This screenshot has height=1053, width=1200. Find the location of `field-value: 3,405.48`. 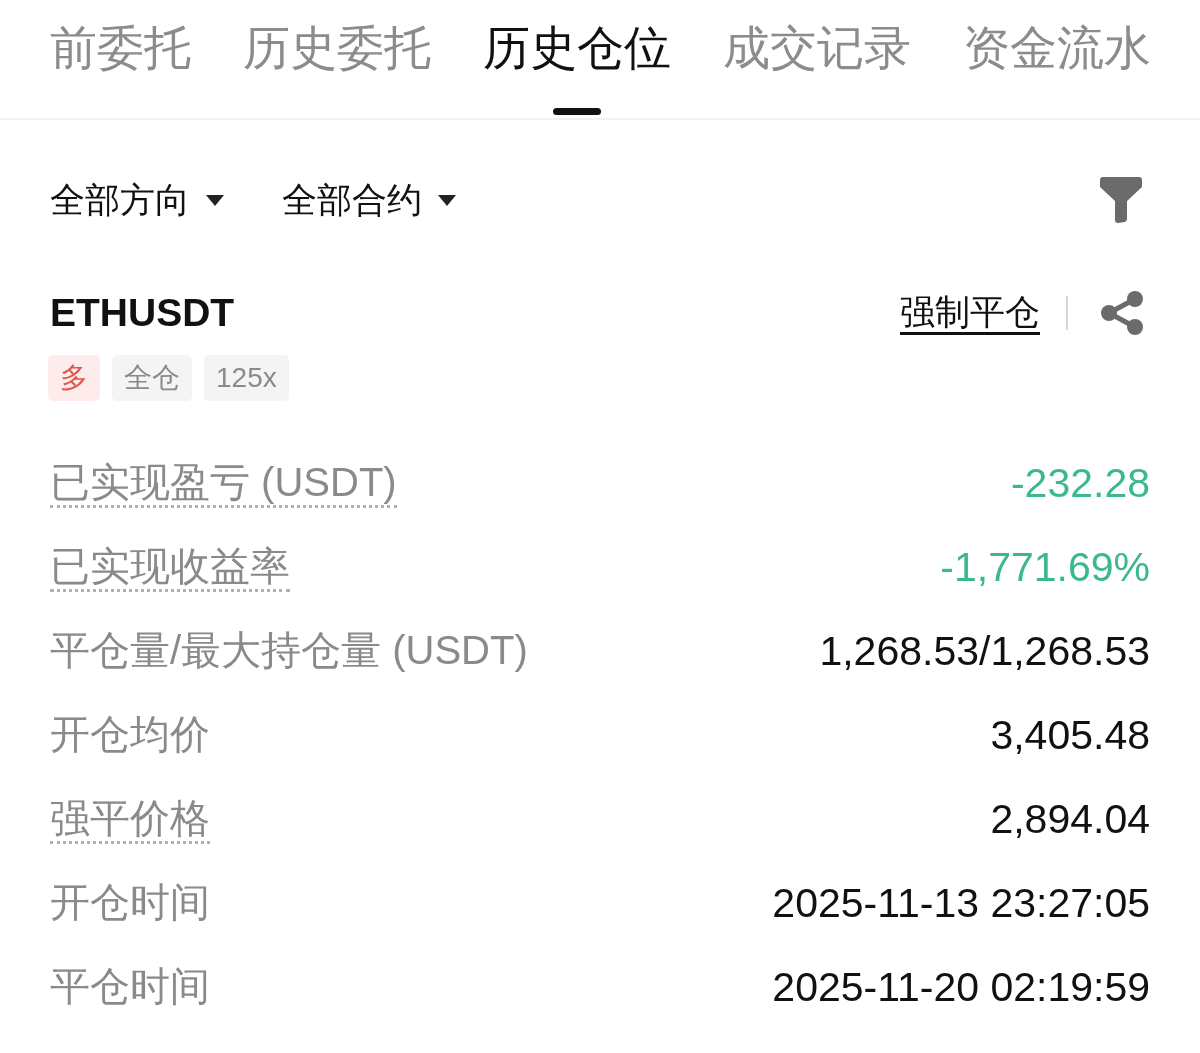

field-value: 3,405.48 is located at coordinates (1070, 735).